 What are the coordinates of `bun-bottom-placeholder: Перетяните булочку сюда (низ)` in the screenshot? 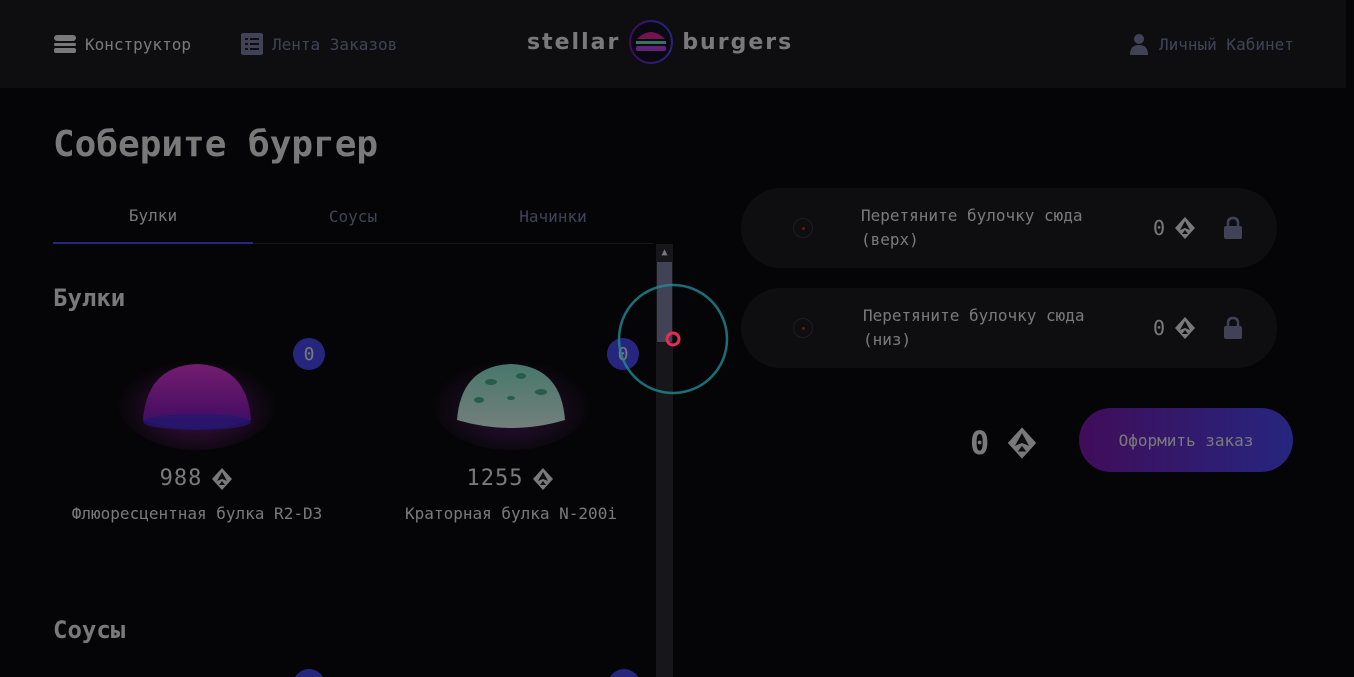 It's located at (974, 327).